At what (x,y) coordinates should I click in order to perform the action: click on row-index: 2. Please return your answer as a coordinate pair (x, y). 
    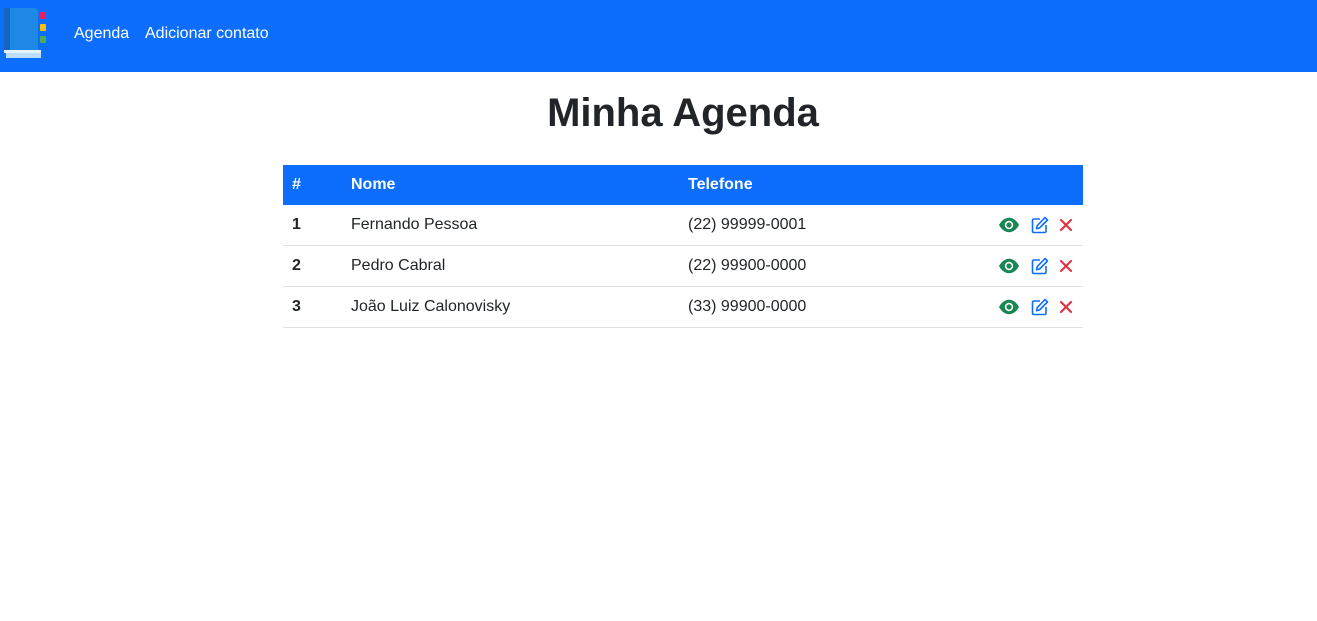
    Looking at the image, I should click on (312, 266).